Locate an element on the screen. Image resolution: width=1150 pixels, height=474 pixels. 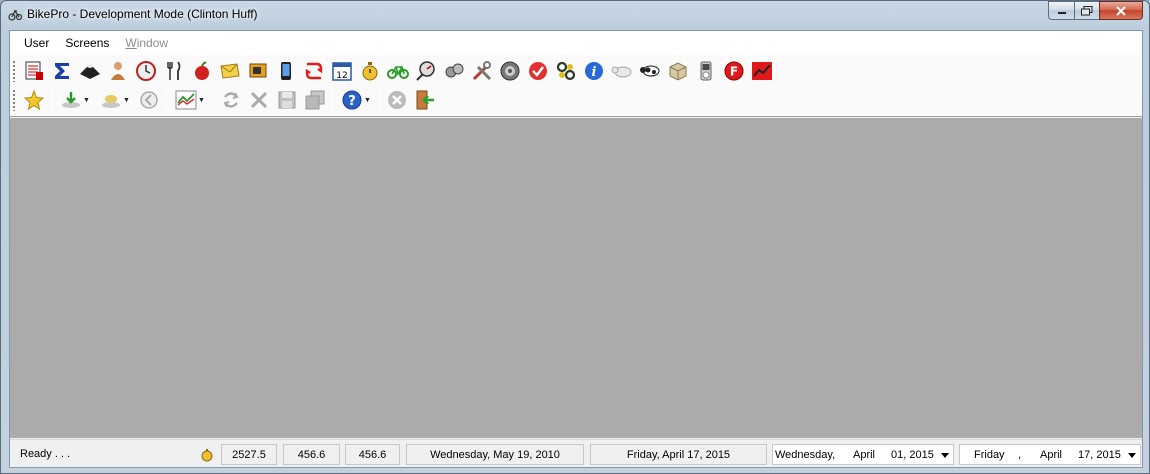
save-icon is located at coordinates (287, 100).